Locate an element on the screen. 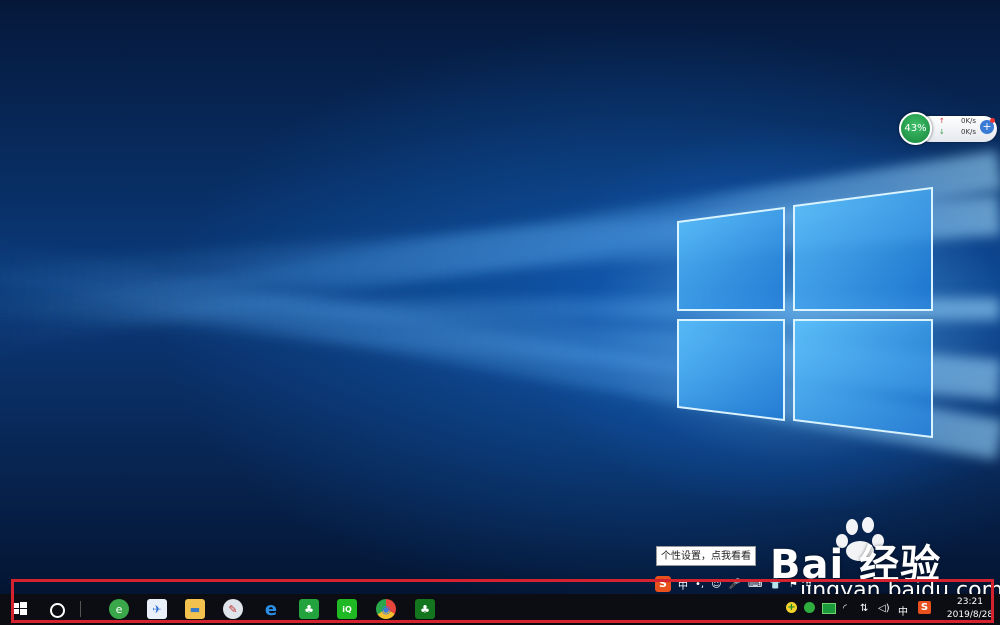 The width and height of the screenshot is (1000, 625). start-windows-icon is located at coordinates (20, 609).